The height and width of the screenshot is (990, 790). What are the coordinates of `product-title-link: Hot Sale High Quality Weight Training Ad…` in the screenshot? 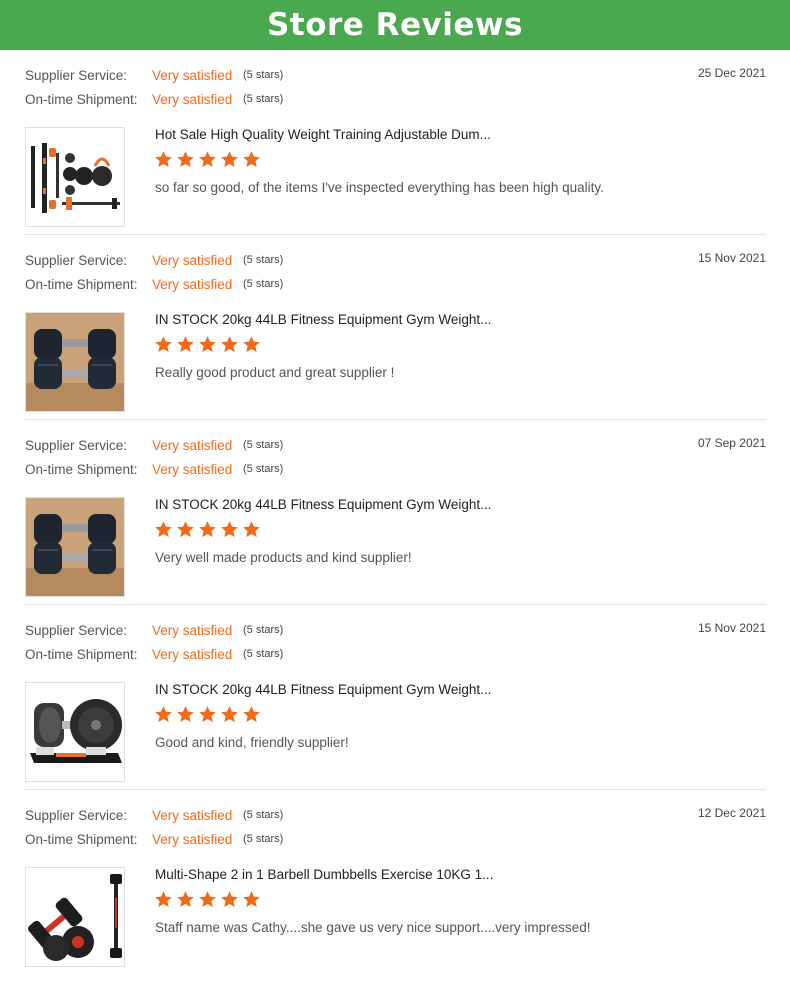 It's located at (323, 134).